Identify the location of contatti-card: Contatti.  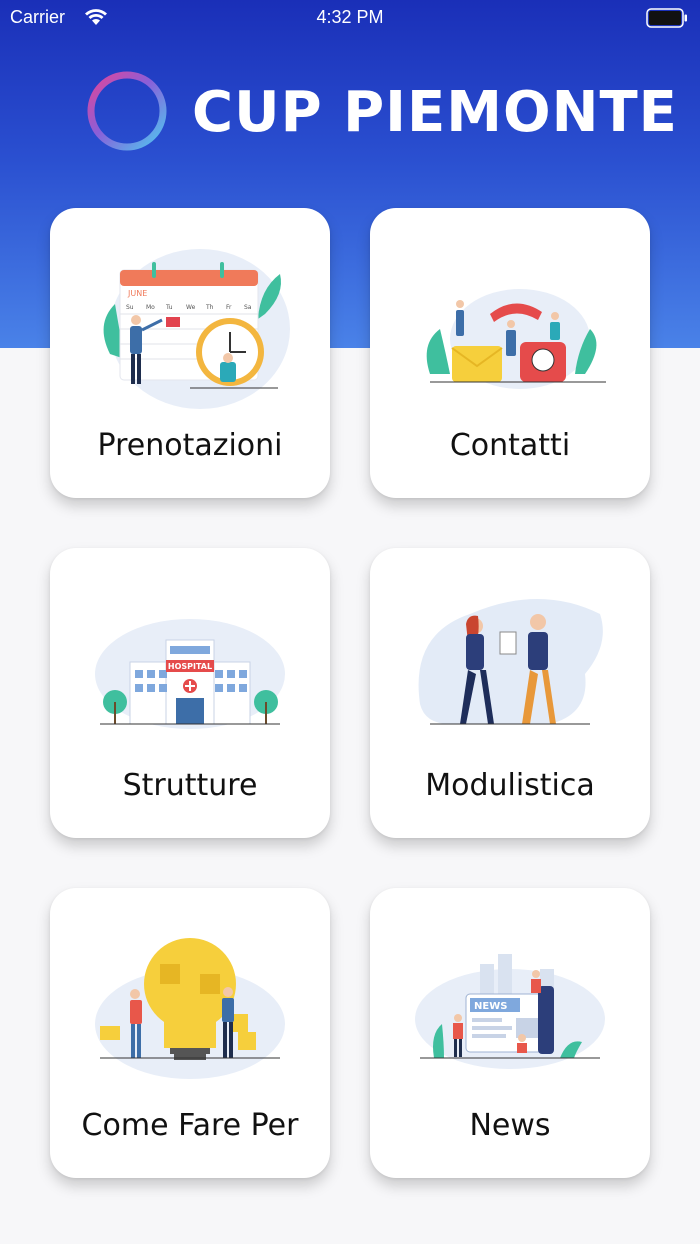
(510, 353).